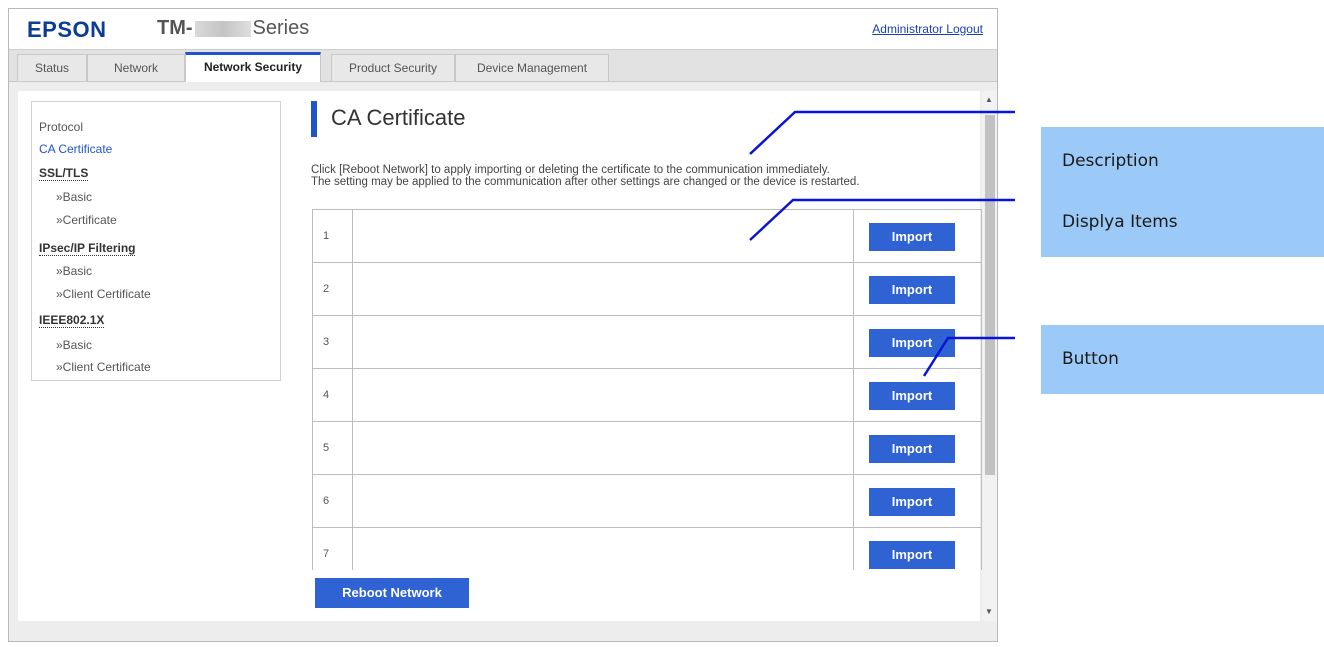  Describe the element at coordinates (136, 67) in the screenshot. I see `tab-network: Network` at that location.